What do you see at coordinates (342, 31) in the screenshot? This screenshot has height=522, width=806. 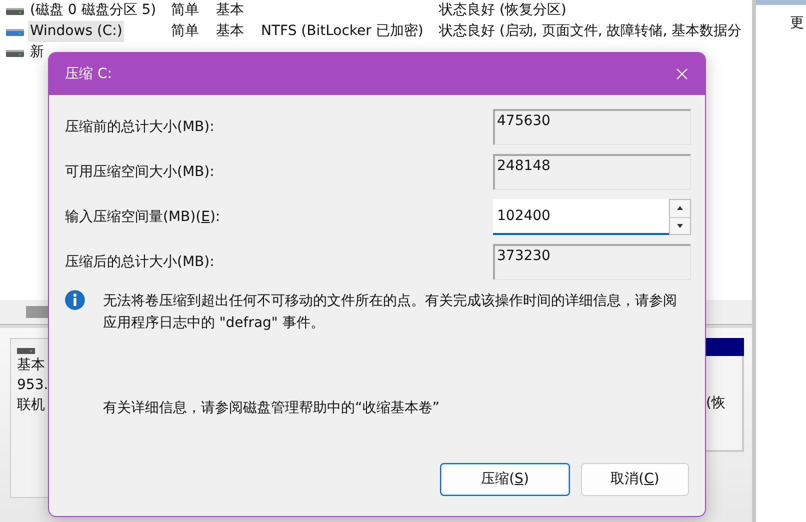 I see `table-cell: NTFS (BitLocker 已加密)` at bounding box center [342, 31].